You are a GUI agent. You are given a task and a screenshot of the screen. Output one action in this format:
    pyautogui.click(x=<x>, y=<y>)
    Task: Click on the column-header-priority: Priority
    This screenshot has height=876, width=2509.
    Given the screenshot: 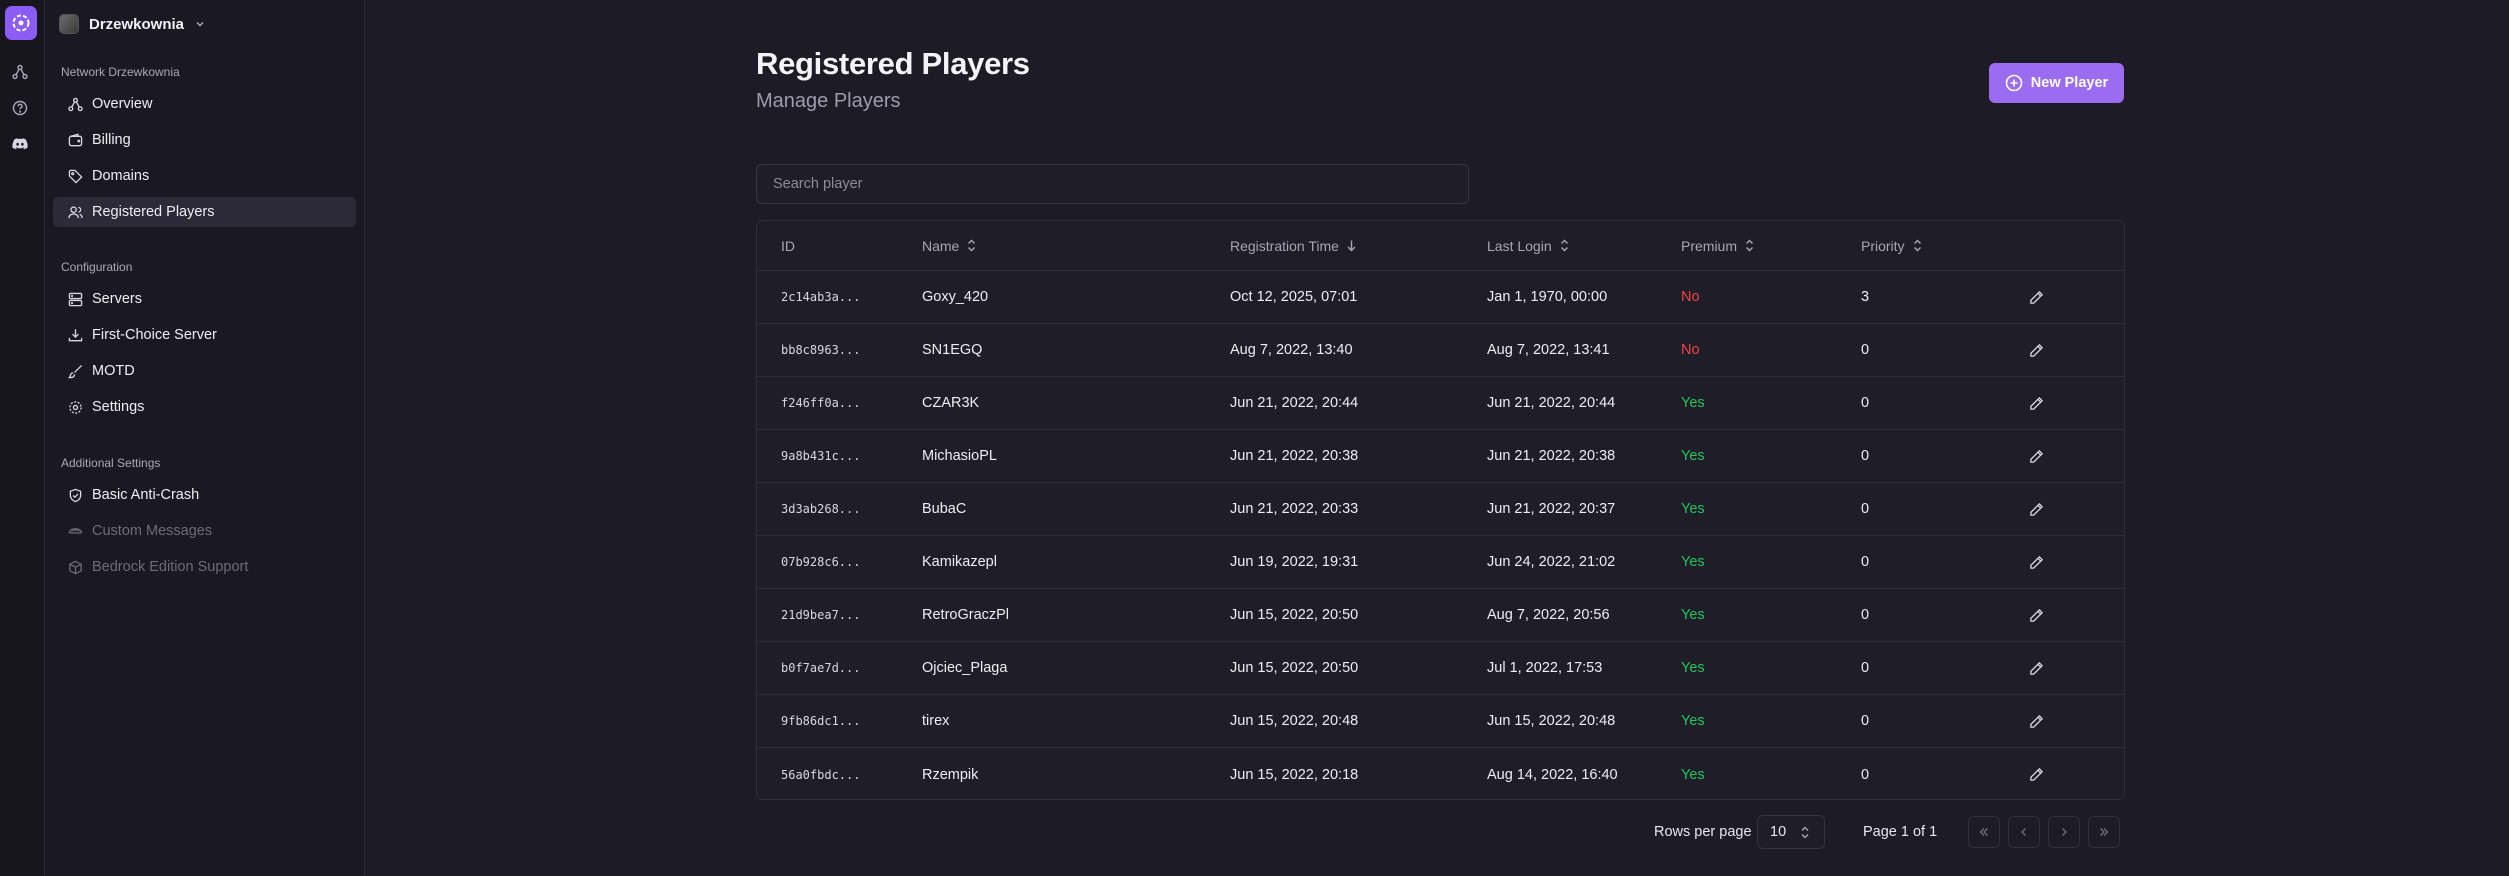 What is the action you would take?
    pyautogui.click(x=1892, y=245)
    